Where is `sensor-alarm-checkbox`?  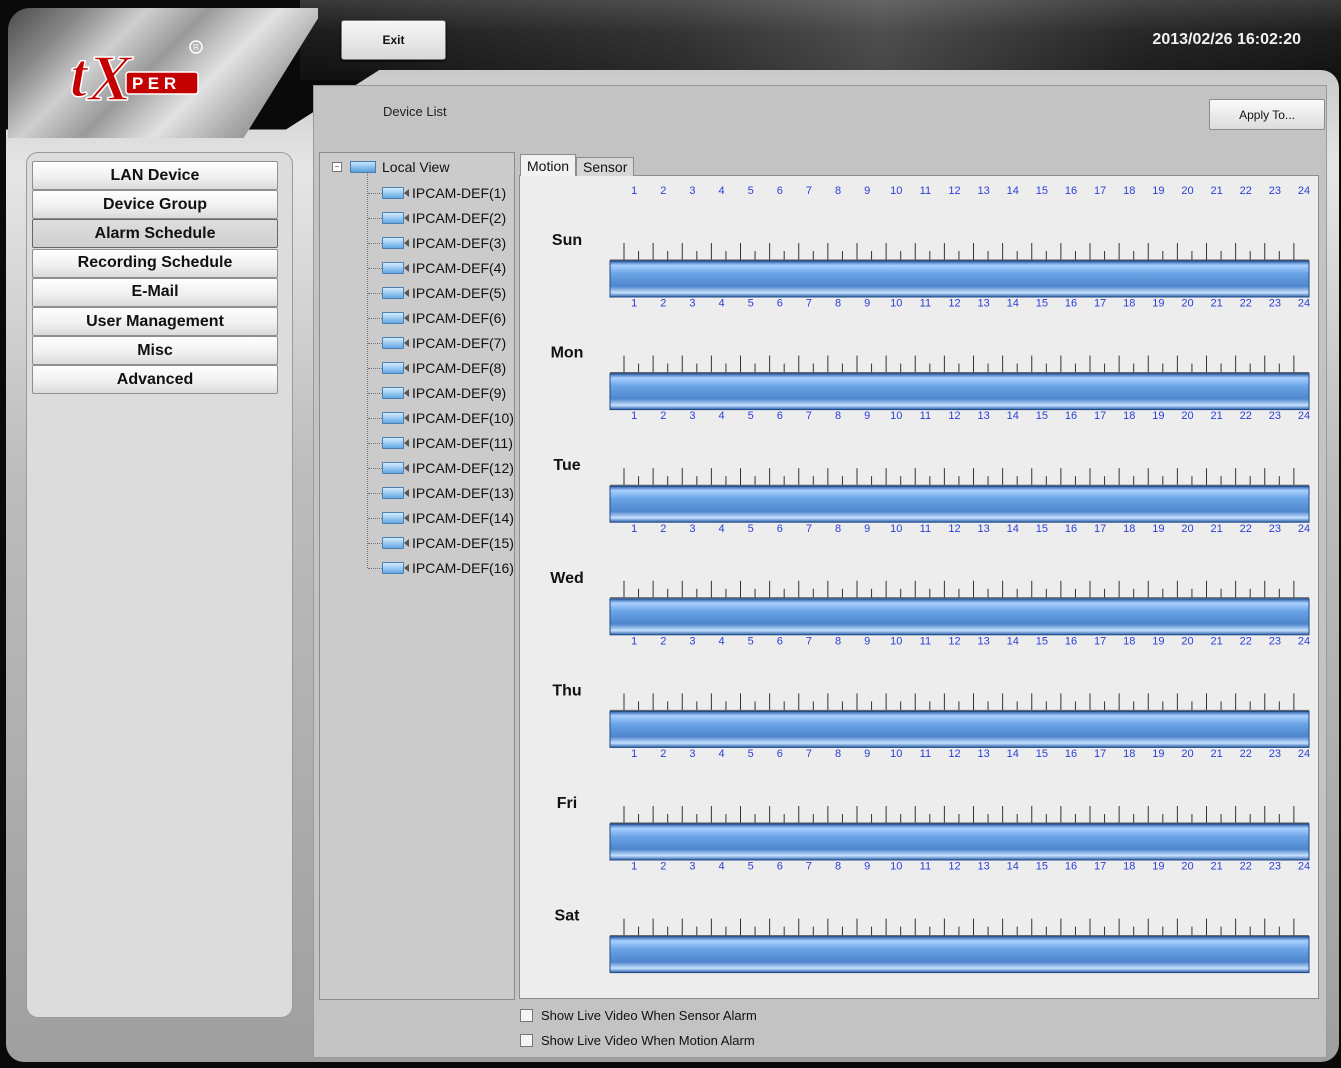 sensor-alarm-checkbox is located at coordinates (526, 1015).